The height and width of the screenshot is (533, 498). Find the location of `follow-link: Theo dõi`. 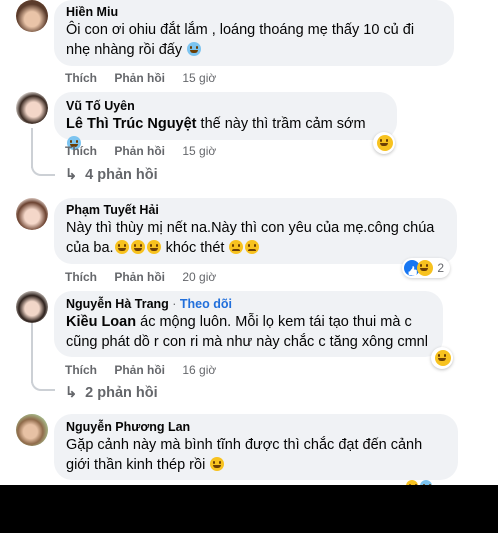

follow-link: Theo dõi is located at coordinates (206, 304).